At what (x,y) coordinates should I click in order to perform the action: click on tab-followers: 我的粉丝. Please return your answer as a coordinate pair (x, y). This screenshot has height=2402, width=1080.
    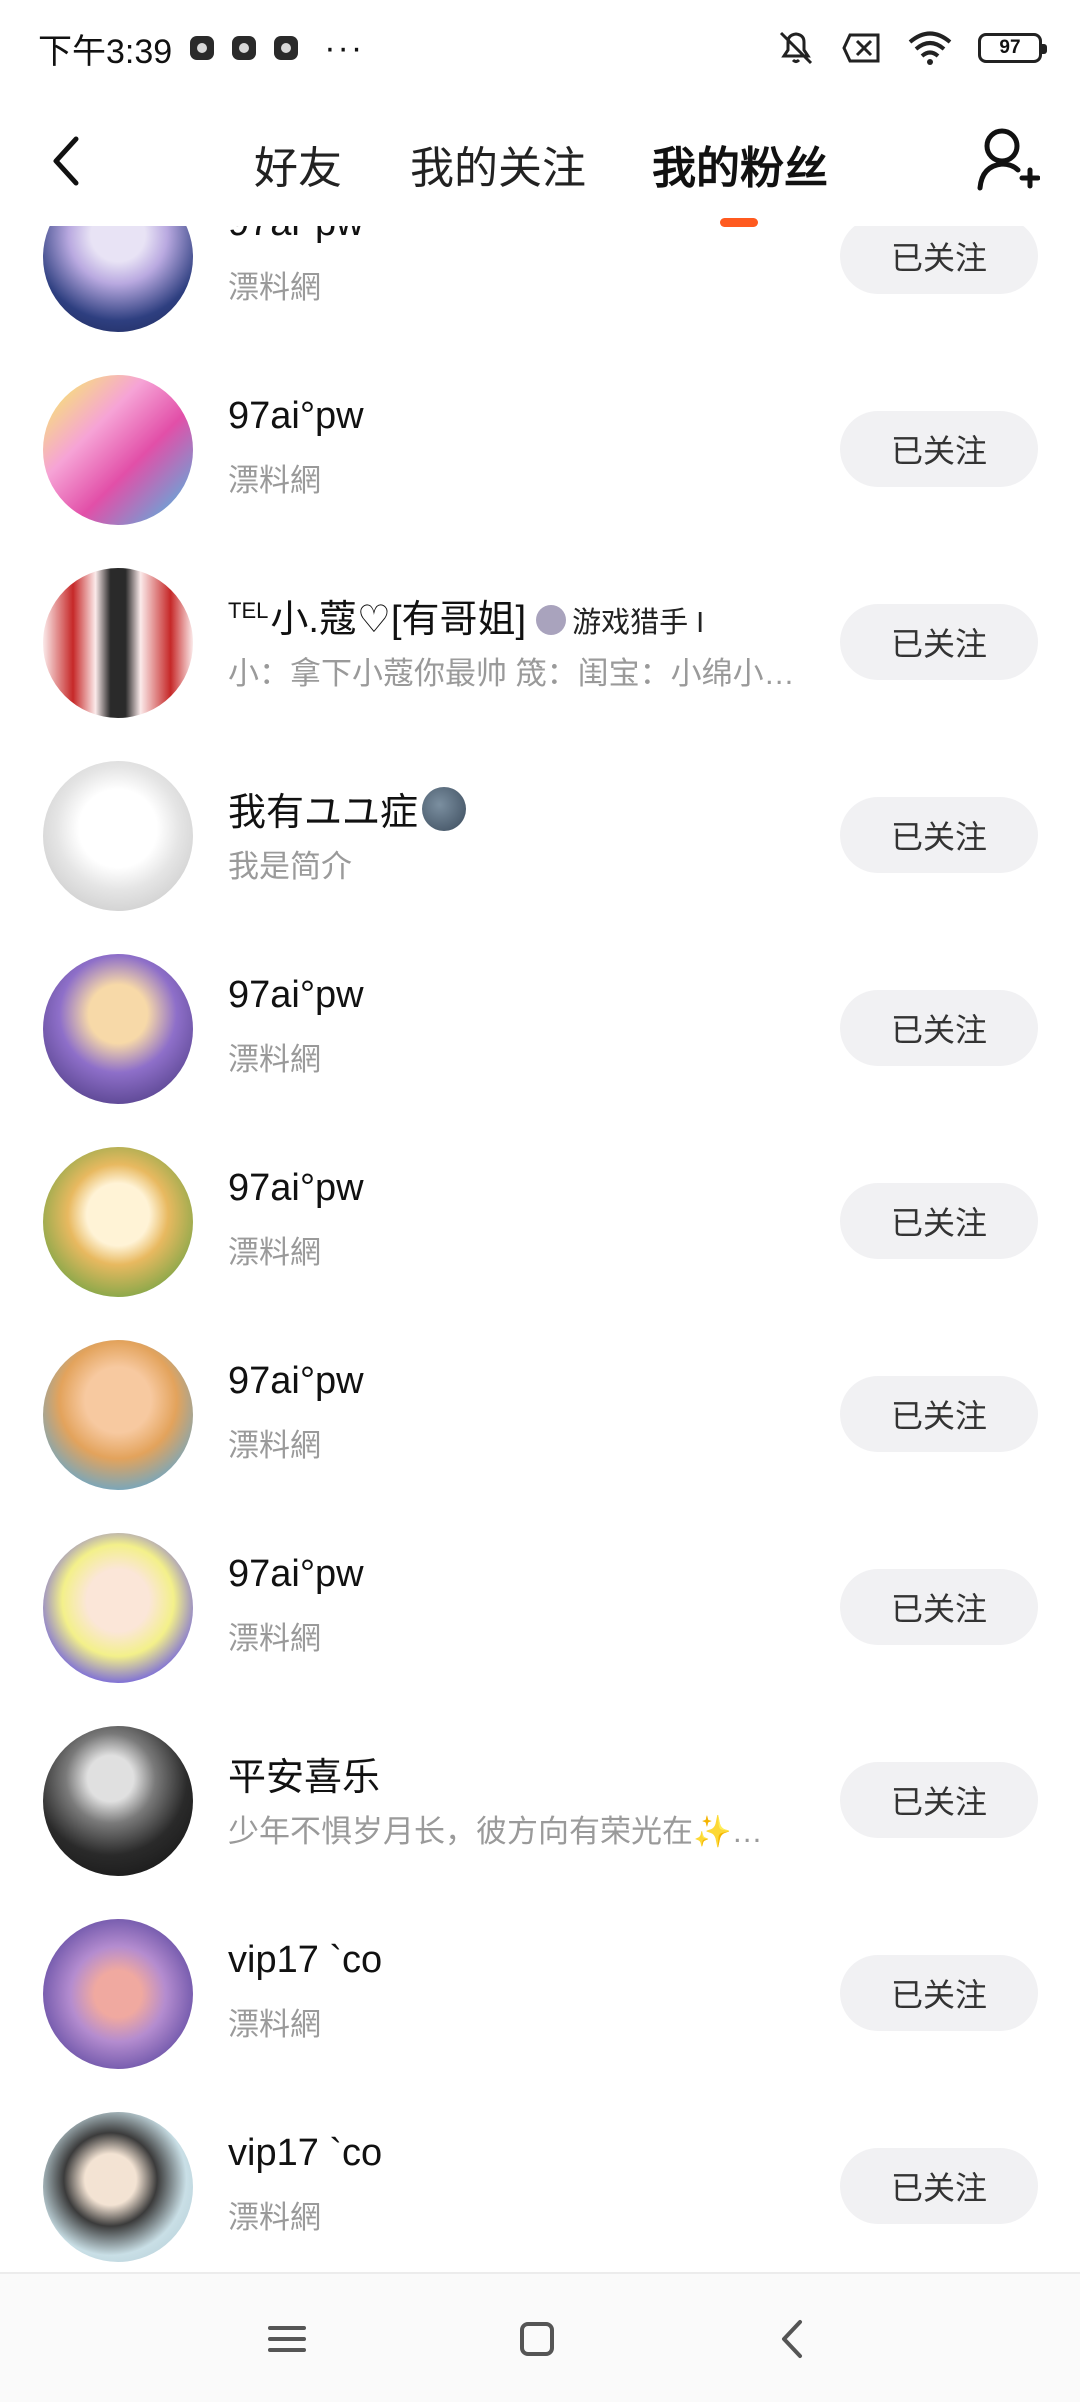
    Looking at the image, I should click on (740, 164).